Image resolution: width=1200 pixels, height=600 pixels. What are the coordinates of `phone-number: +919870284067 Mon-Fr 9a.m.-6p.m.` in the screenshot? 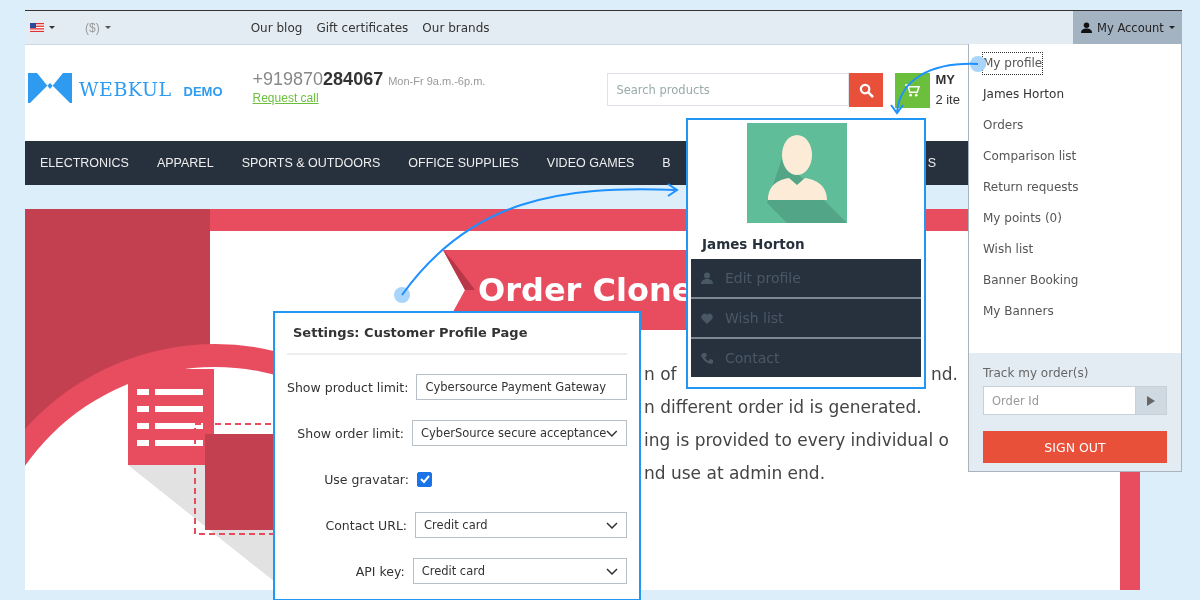 It's located at (369, 79).